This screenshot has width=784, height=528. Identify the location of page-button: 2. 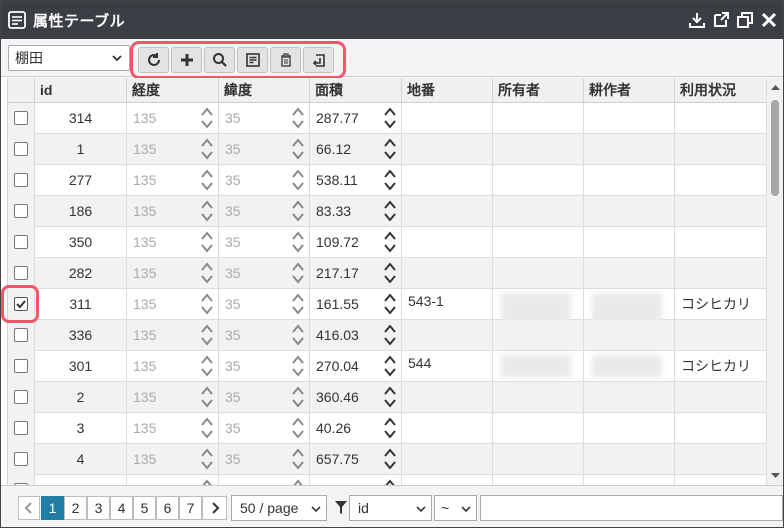
(75, 508).